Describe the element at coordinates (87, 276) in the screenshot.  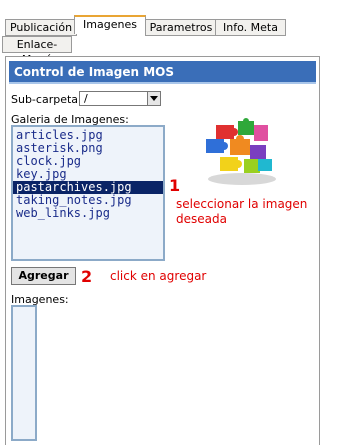
I see `step-2-number: 2` at that location.